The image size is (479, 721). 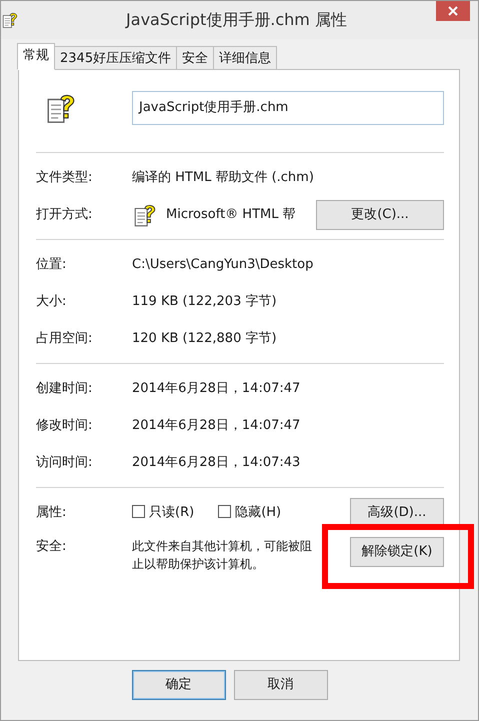 What do you see at coordinates (223, 177) in the screenshot?
I see `field-value: 编译的 HTML 帮助文件 (.chm)` at bounding box center [223, 177].